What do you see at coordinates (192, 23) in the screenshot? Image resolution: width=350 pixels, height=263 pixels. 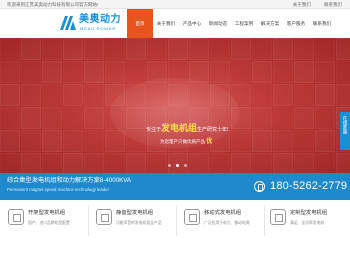 I see `nav-item-products: 产品中心` at bounding box center [192, 23].